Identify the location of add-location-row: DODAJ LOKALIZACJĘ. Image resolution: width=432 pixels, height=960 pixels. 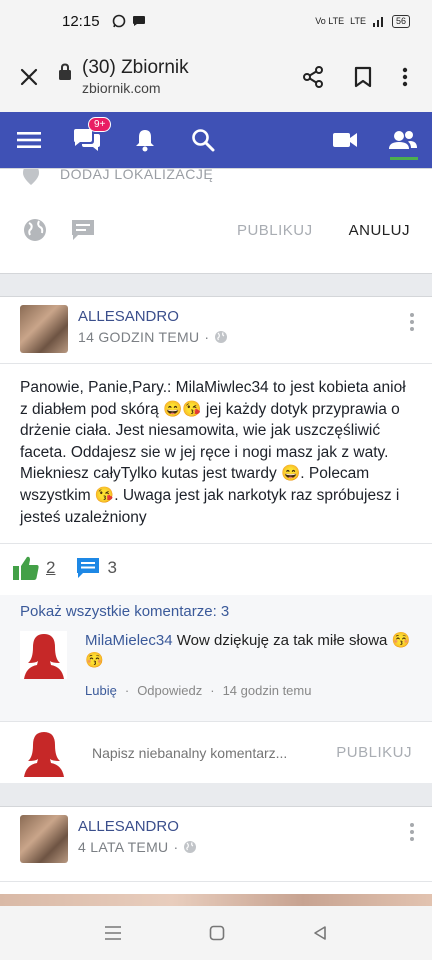
(117, 179).